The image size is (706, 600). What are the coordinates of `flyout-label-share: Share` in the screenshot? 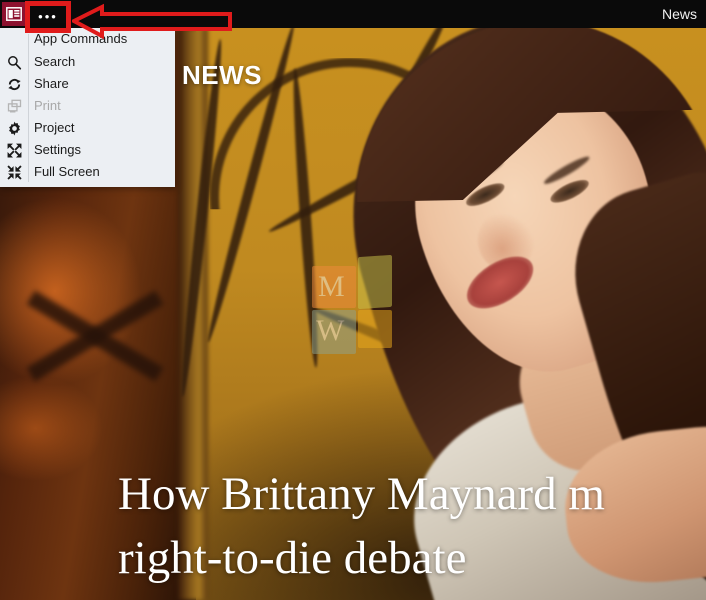 It's located at (51, 83).